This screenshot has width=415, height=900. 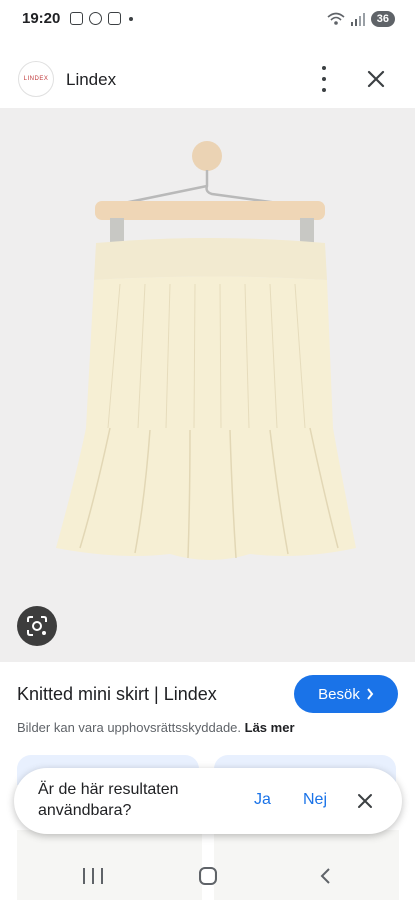 What do you see at coordinates (108, 800) in the screenshot?
I see `feedback-question: Är de här resultaten användbara?` at bounding box center [108, 800].